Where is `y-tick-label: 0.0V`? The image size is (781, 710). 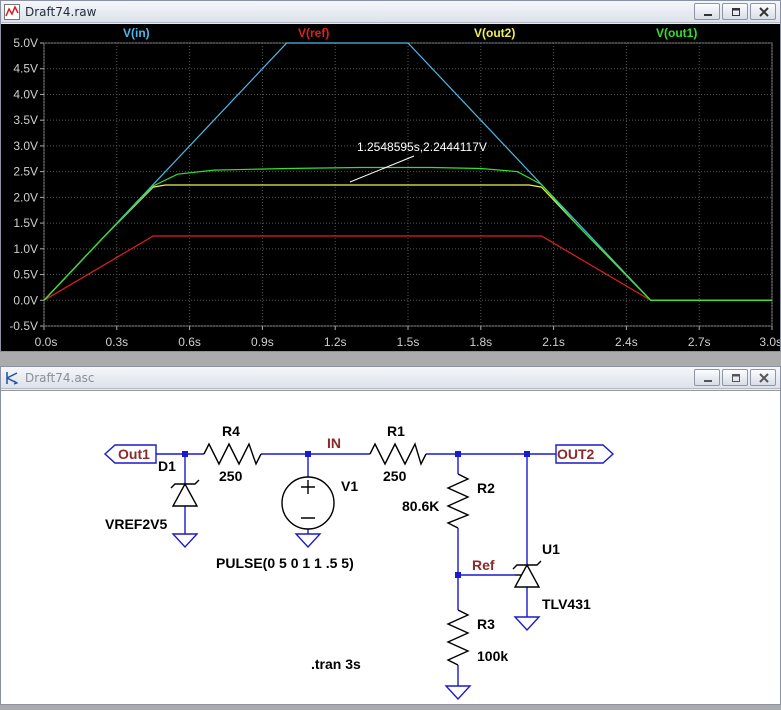 y-tick-label: 0.0V is located at coordinates (25, 300).